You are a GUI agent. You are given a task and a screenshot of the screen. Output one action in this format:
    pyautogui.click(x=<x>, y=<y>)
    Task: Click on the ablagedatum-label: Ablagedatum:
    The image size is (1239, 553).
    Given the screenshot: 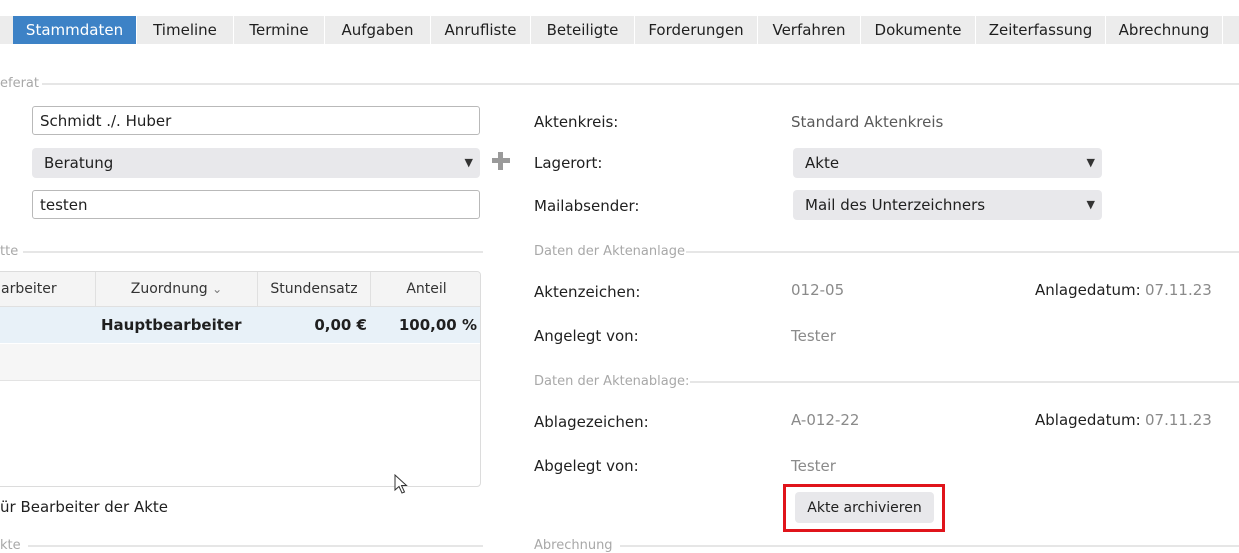 What is the action you would take?
    pyautogui.click(x=1088, y=420)
    